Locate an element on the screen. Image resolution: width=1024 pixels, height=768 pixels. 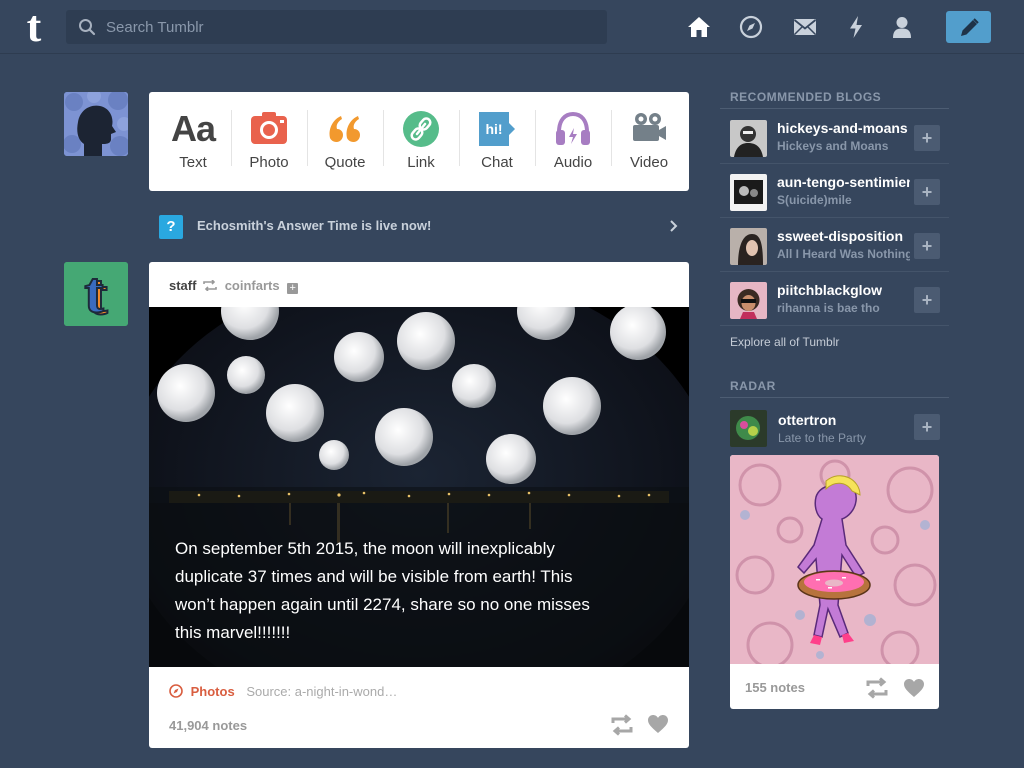
chat-icon: hi! is located at coordinates (497, 129).